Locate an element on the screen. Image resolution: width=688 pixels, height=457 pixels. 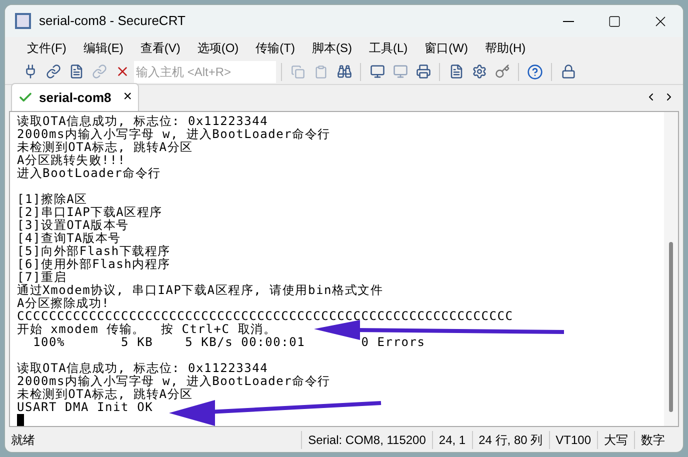
status-pane: 24 行, 80 列 is located at coordinates (510, 440).